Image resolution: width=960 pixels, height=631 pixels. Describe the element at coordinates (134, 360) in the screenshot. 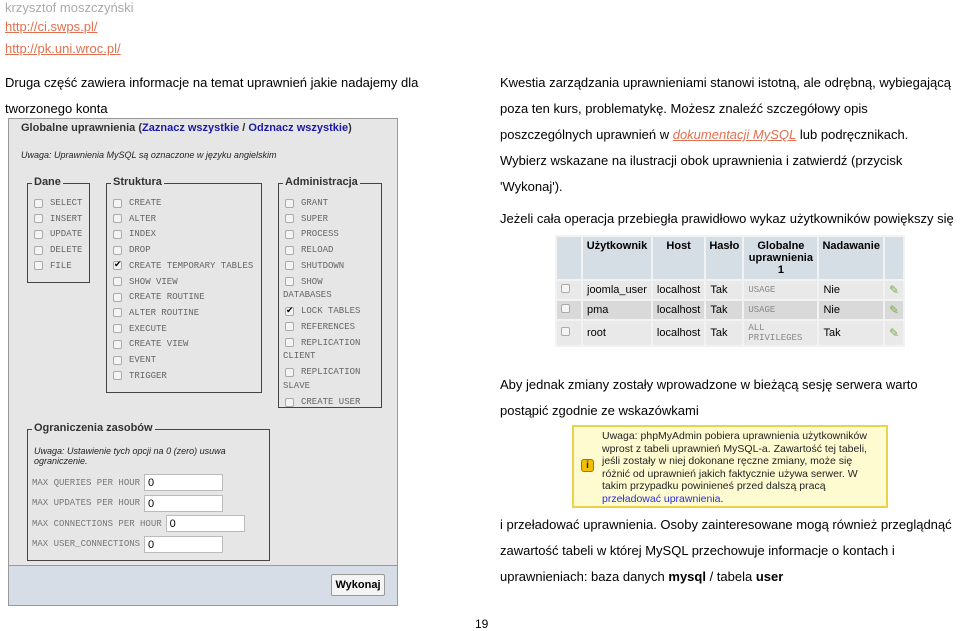

I see `privilege-checkbox: EVENT` at that location.